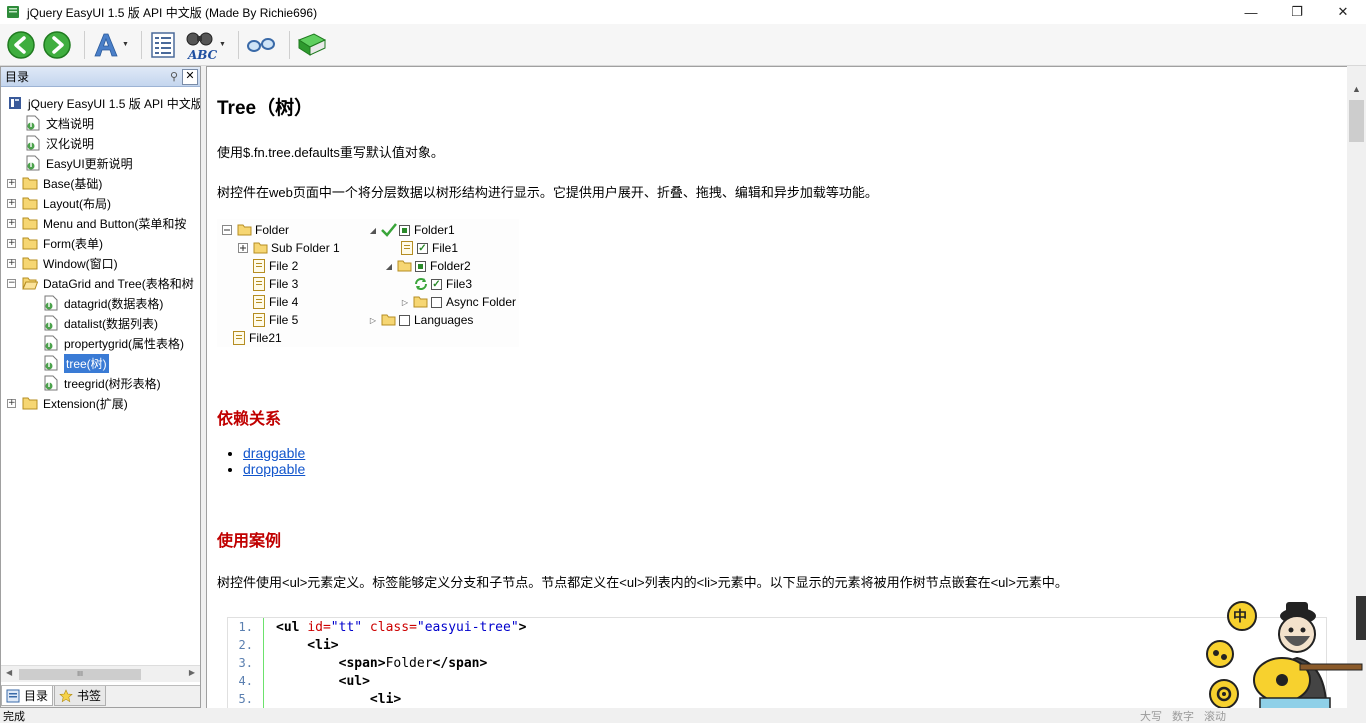  Describe the element at coordinates (249, 419) in the screenshot. I see `dependencies-heading: 依赖关系` at that location.